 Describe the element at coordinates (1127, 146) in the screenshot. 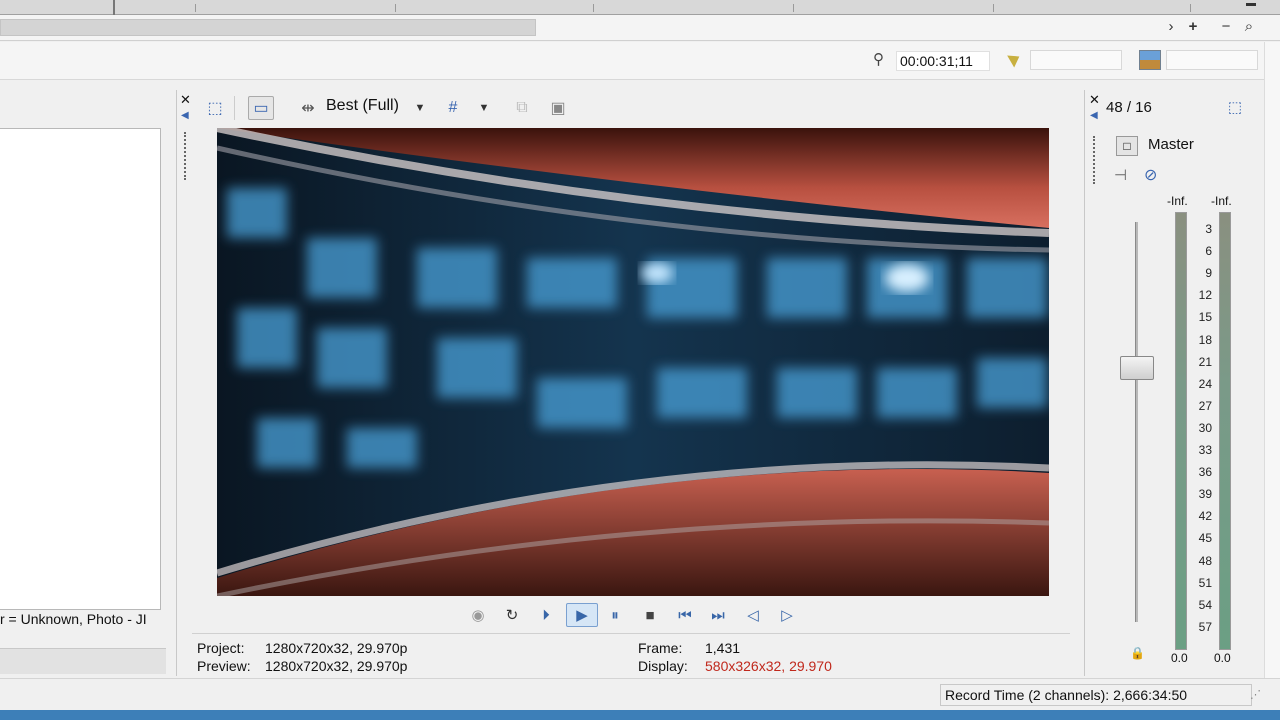

I see `master-fx-icon: □` at that location.